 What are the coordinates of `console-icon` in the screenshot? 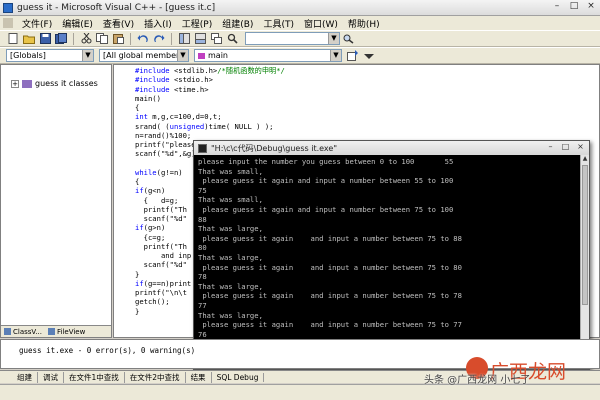 It's located at (202, 148).